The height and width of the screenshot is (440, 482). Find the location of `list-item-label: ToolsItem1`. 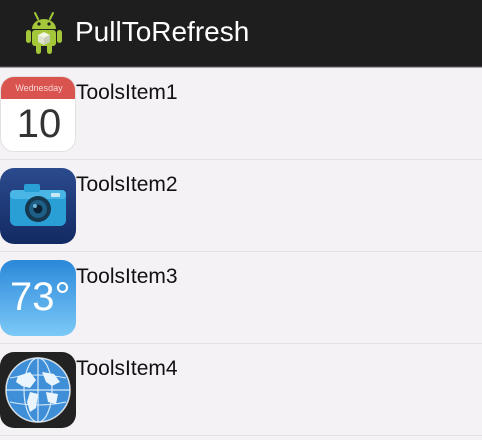

list-item-label: ToolsItem1 is located at coordinates (127, 92).